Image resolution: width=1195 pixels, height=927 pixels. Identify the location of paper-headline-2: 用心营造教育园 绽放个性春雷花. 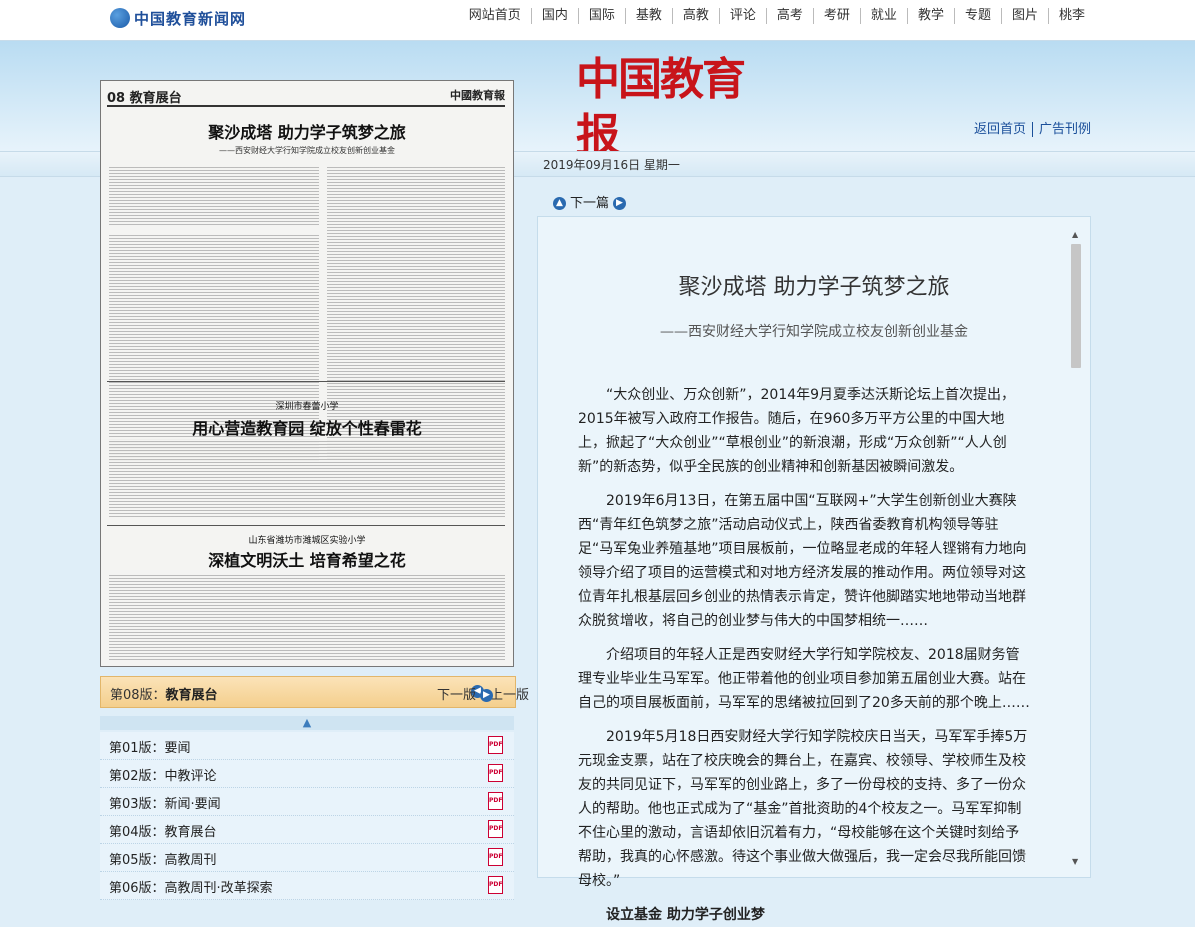
(307, 427).